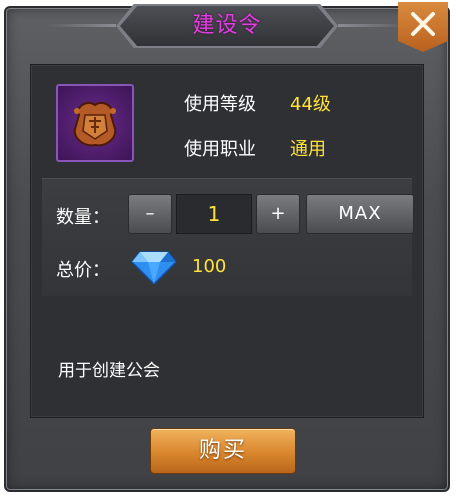 The height and width of the screenshot is (497, 456). I want to click on max-button: MAX, so click(360, 214).